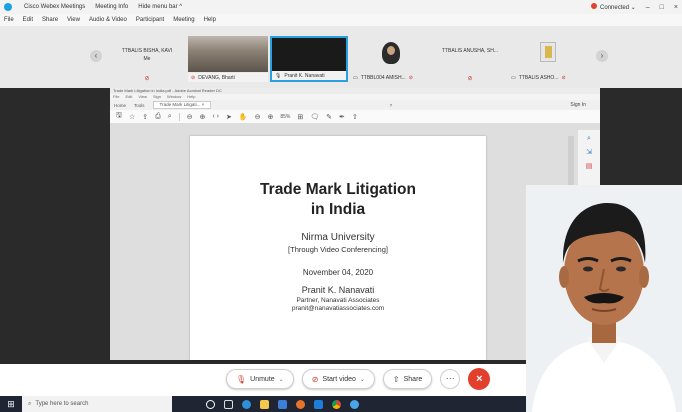 The image size is (682, 412). Describe the element at coordinates (300, 404) in the screenshot. I see `firefox-icon` at that location.